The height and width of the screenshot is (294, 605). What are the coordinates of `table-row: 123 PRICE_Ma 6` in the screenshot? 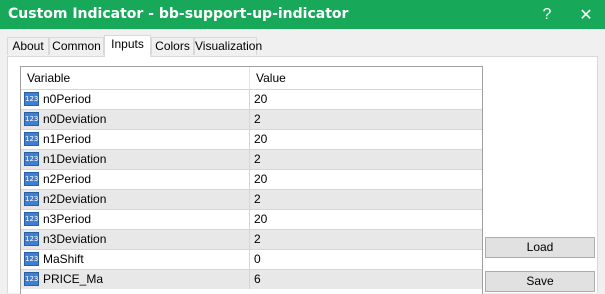 It's located at (251, 279).